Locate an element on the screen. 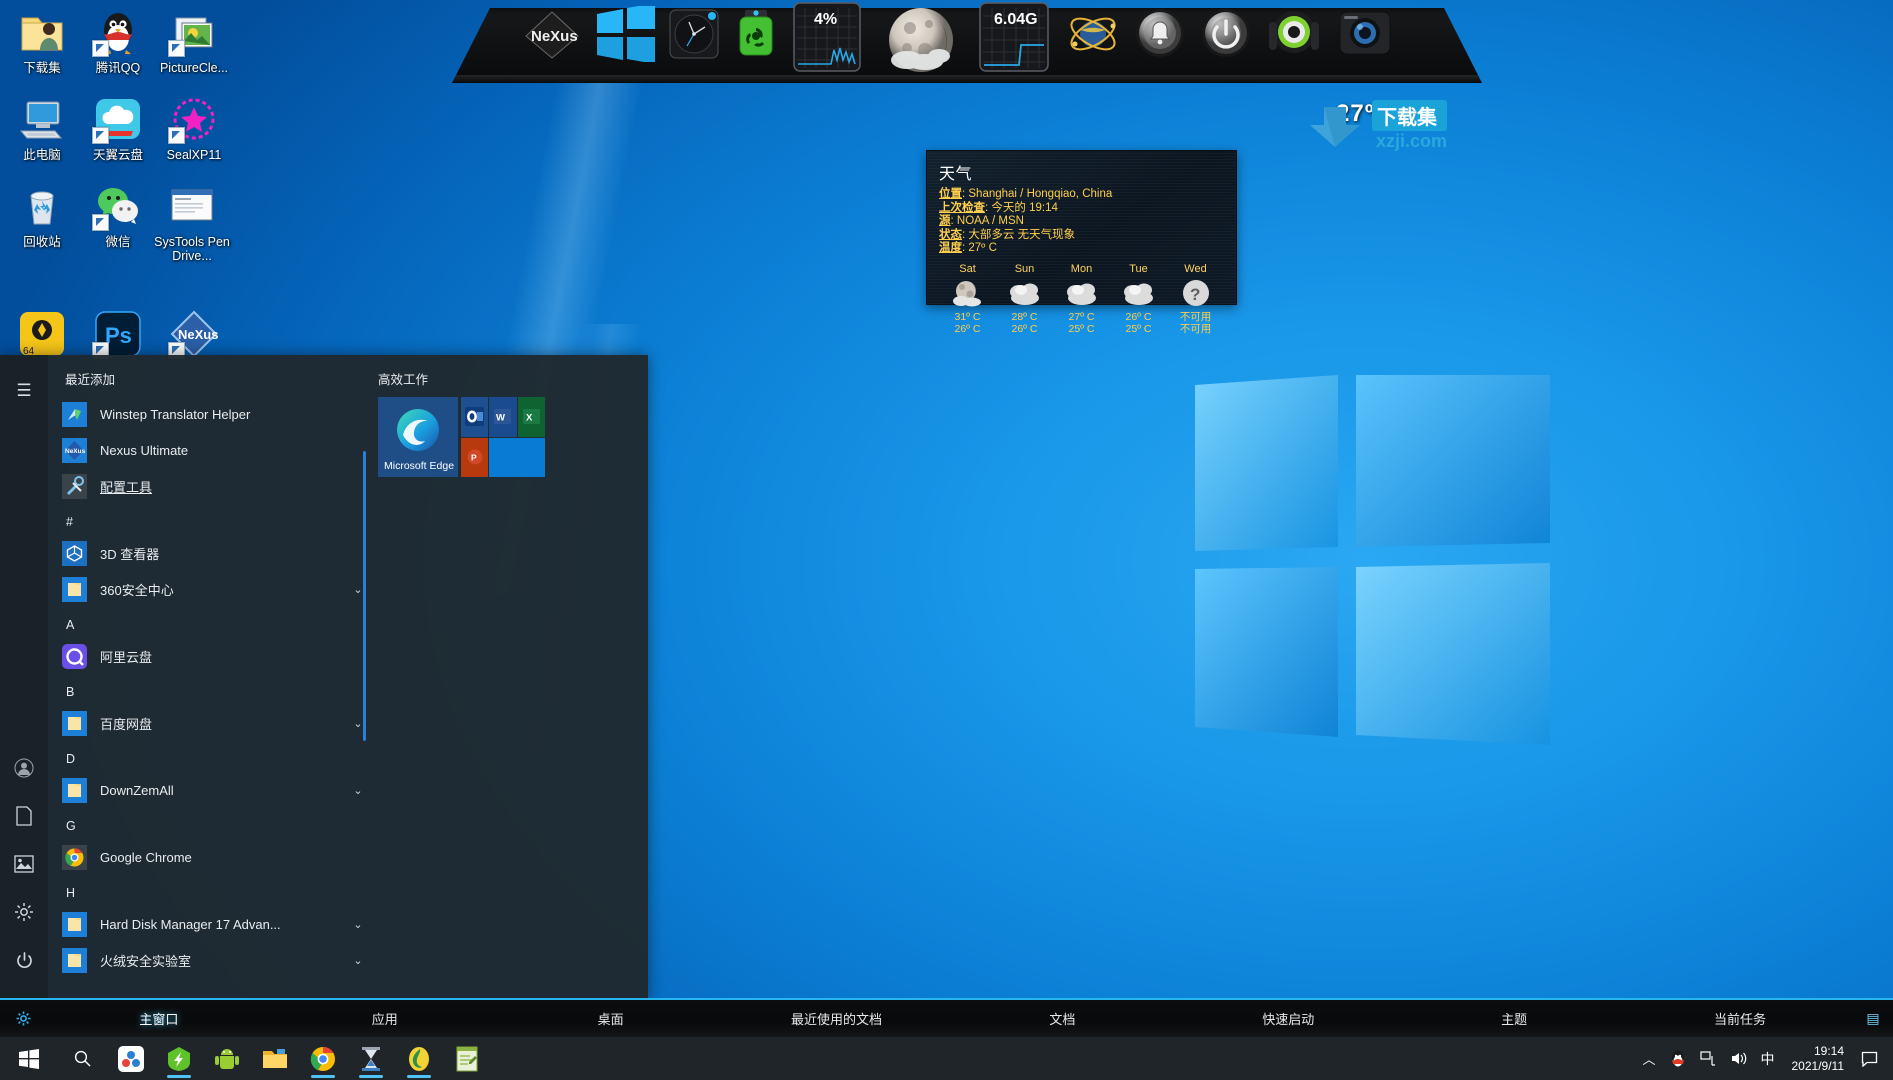  dock-item-audio is located at coordinates (1294, 36).